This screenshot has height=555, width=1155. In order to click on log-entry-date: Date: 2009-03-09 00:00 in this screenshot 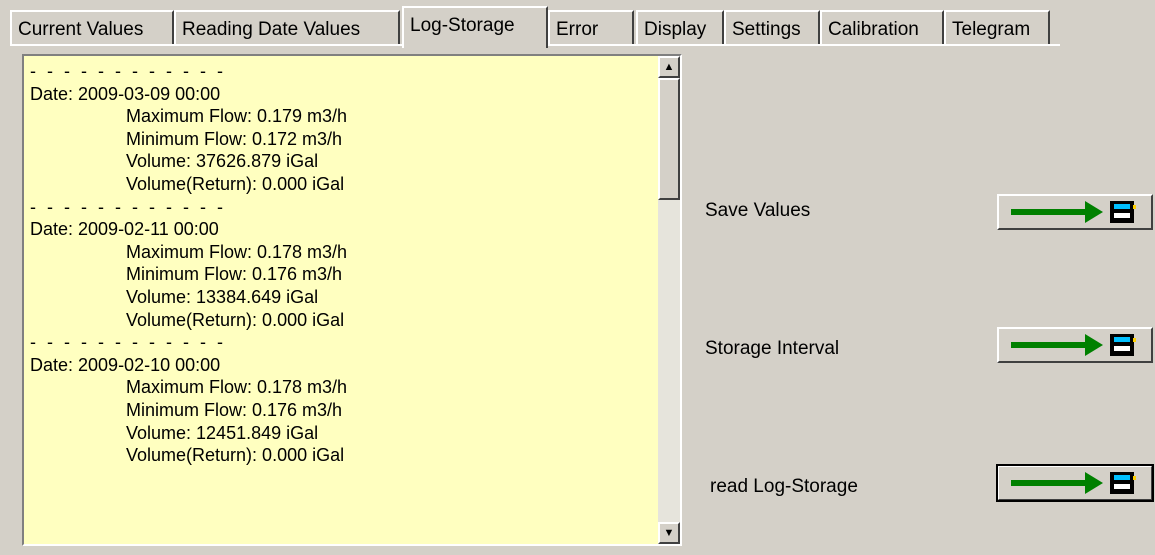, I will do `click(125, 93)`.